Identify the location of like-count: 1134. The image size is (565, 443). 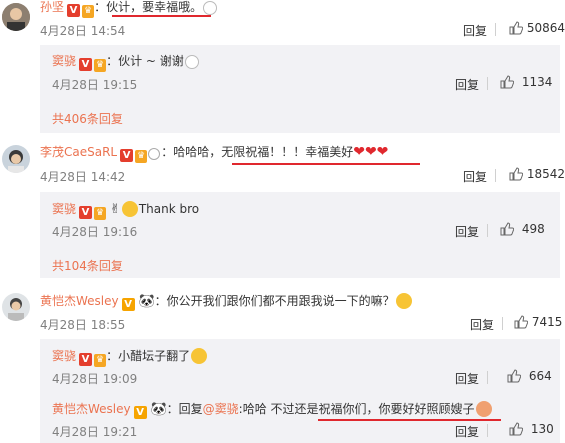
(537, 82).